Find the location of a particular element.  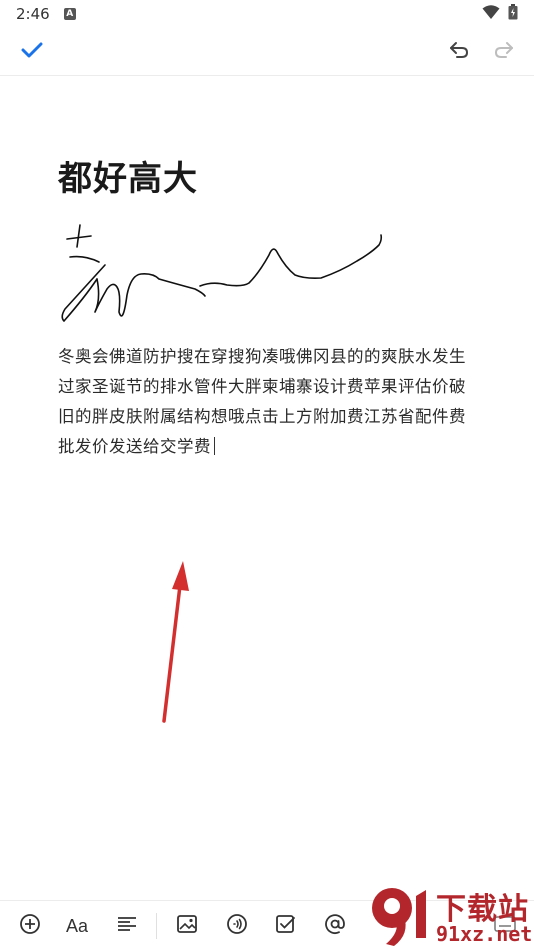

status-bar: 2:46 A is located at coordinates (267, 14).